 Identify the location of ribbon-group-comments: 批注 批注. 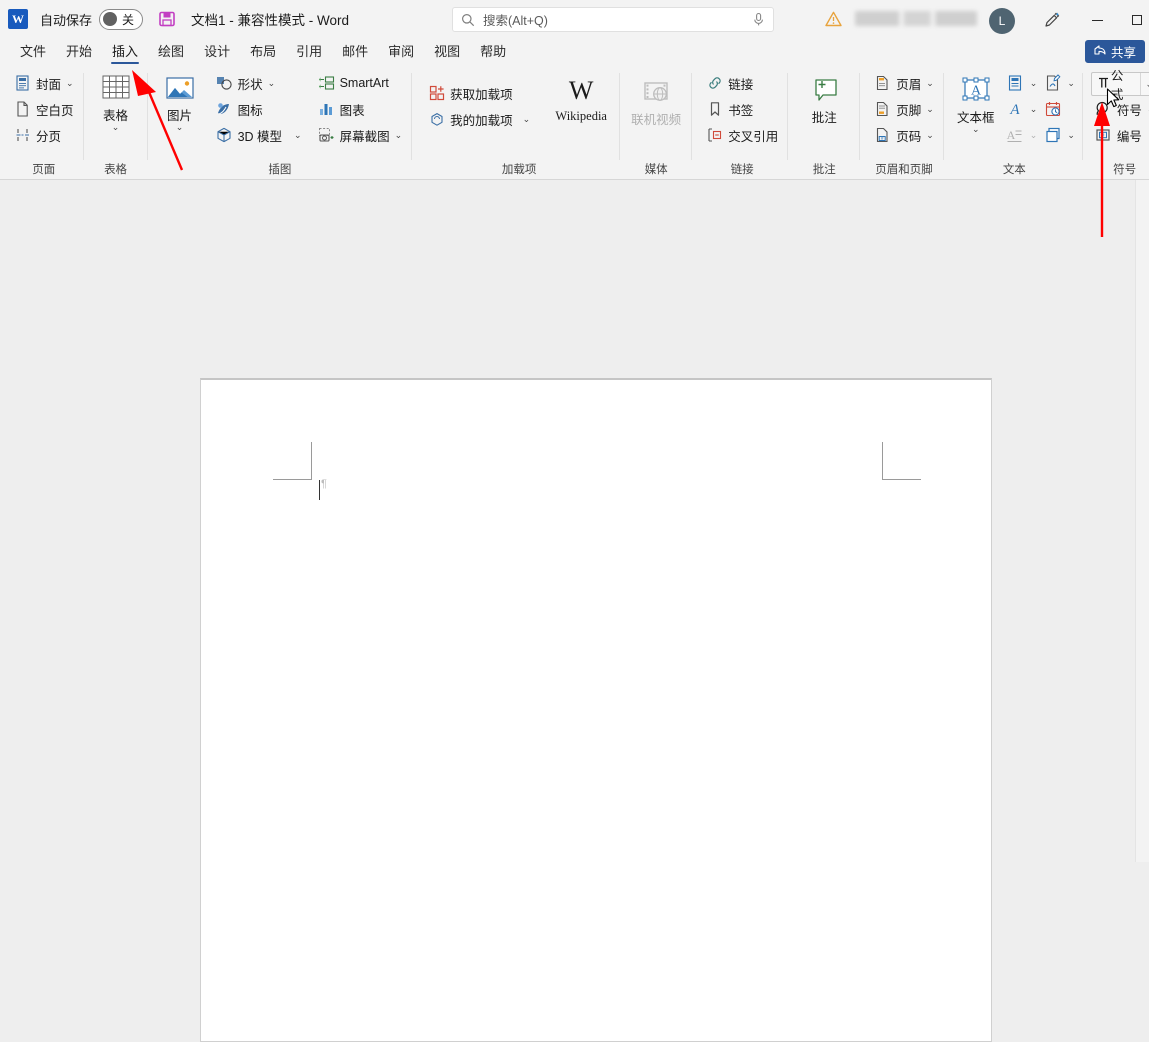
(824, 123).